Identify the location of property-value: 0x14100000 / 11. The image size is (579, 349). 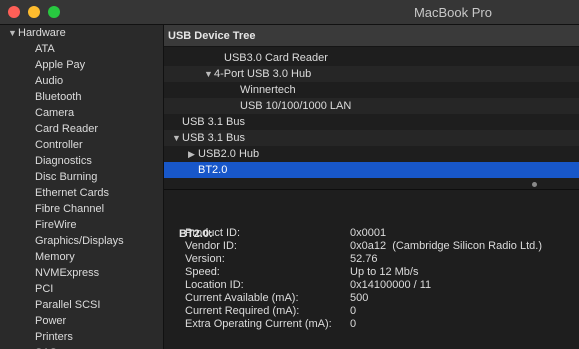
(391, 285).